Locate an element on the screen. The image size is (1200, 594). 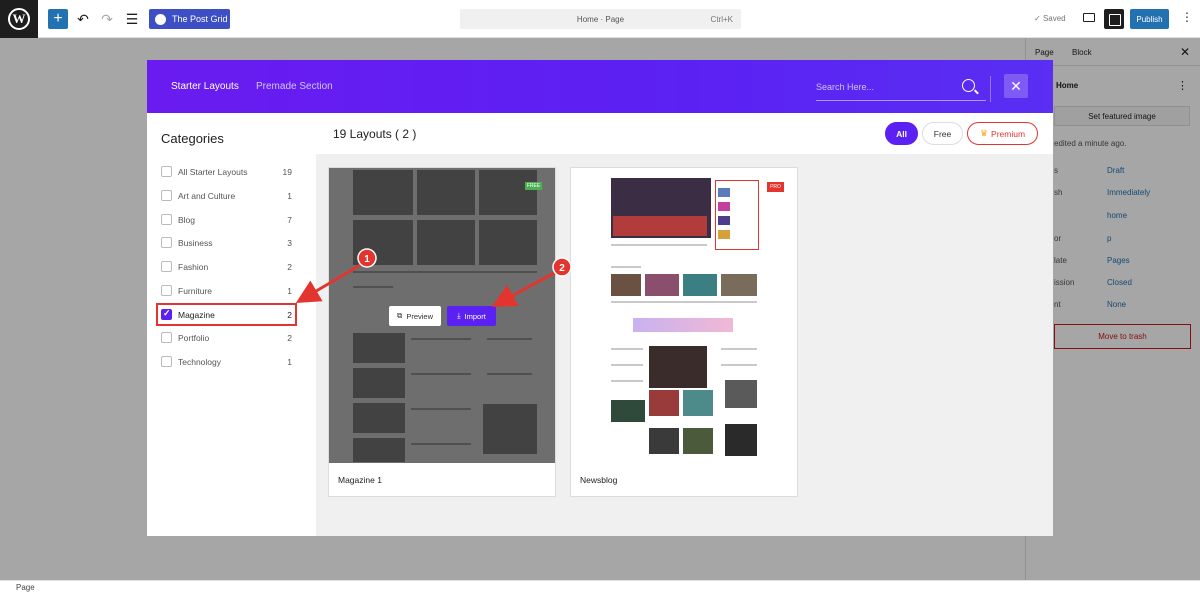
category-business: Business 3 is located at coordinates (226, 242).